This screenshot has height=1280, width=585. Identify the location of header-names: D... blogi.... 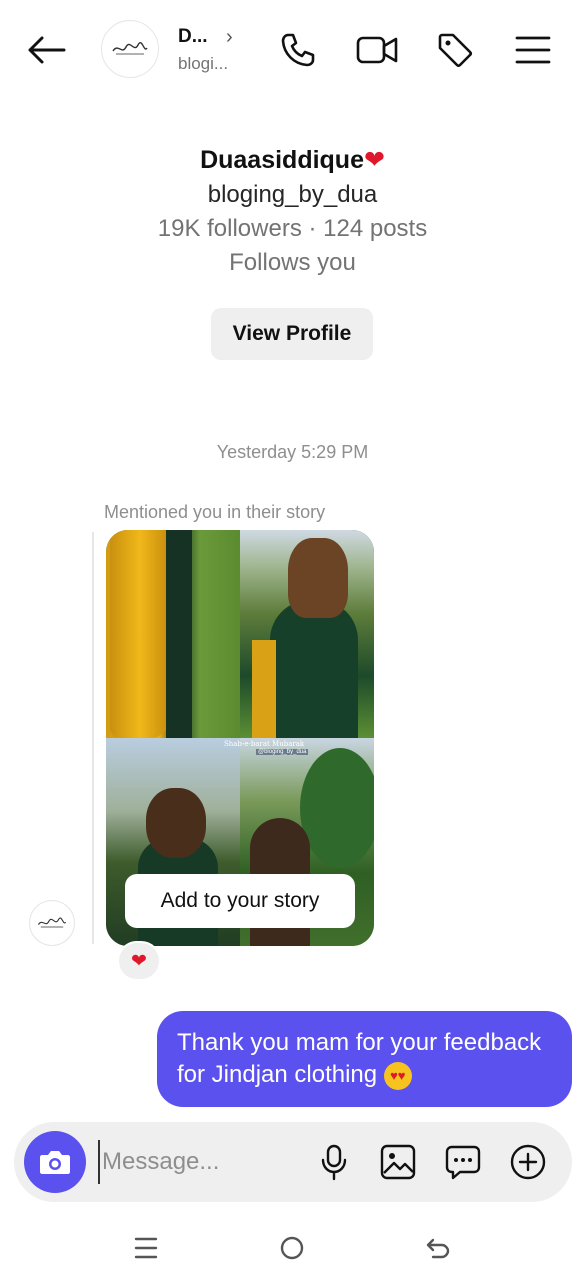
(218, 50).